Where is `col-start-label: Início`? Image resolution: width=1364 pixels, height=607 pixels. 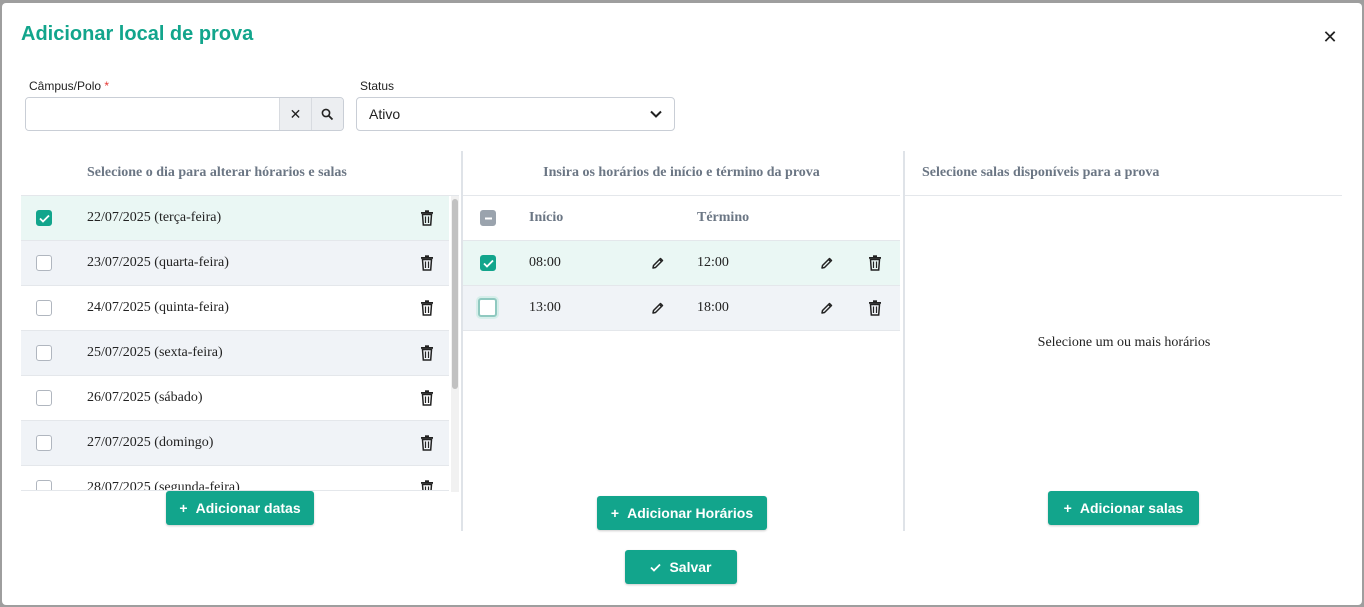 col-start-label: Início is located at coordinates (546, 217).